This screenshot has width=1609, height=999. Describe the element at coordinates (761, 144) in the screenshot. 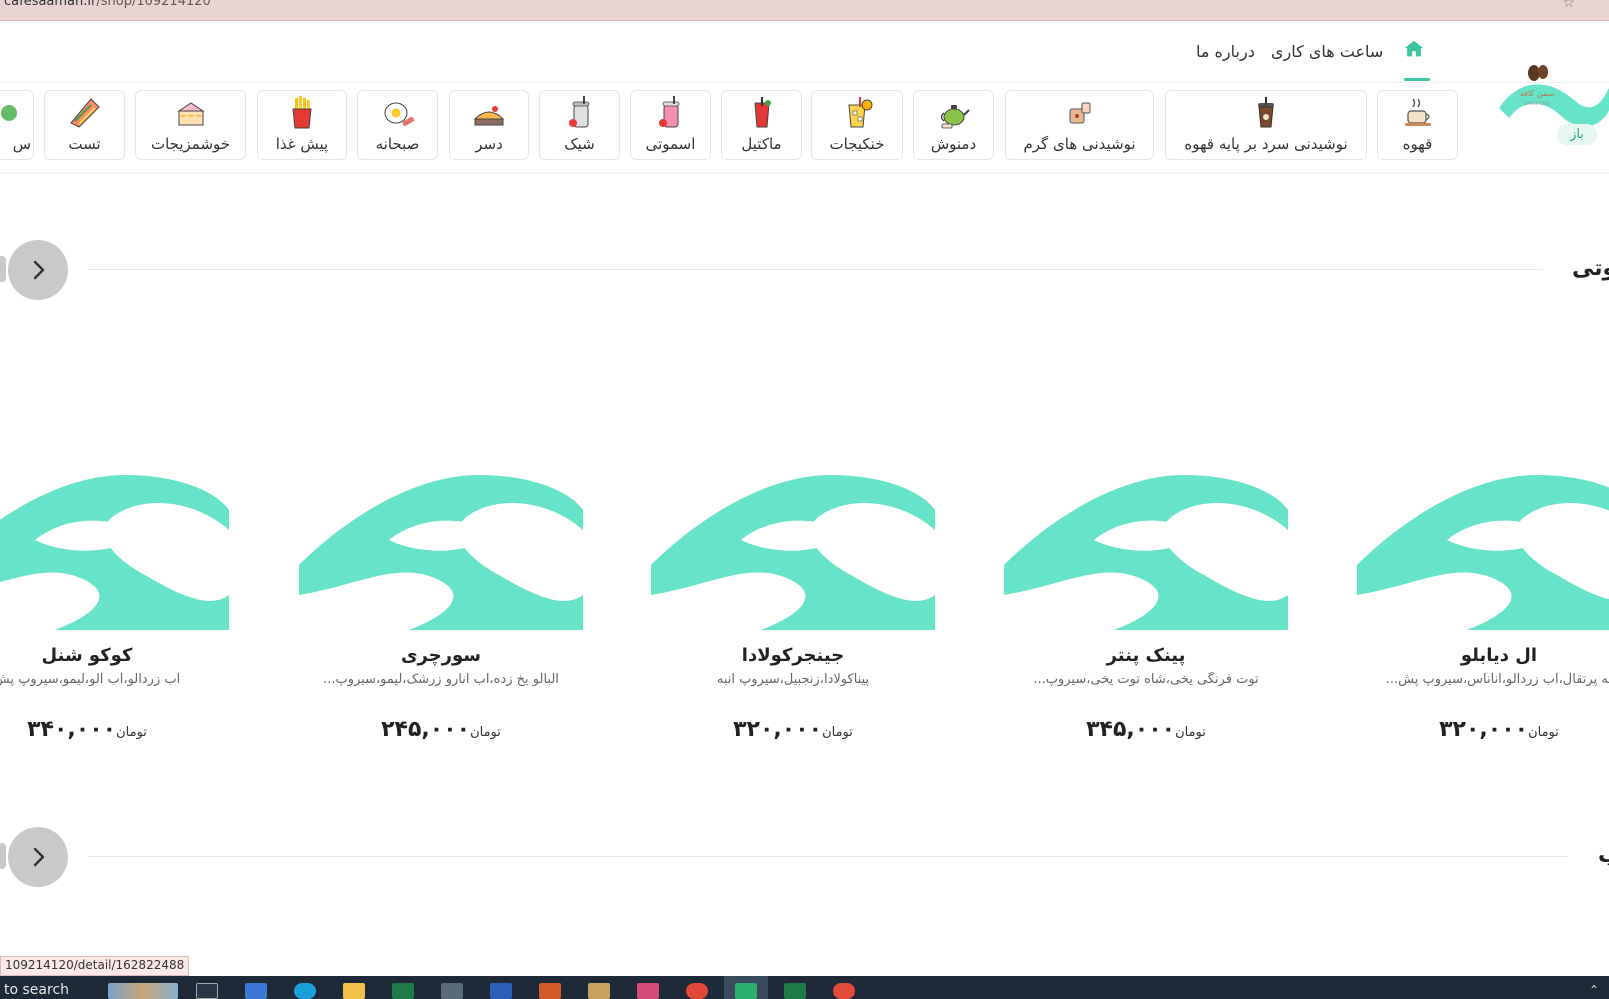

I see `category-label: ماکتیل` at that location.